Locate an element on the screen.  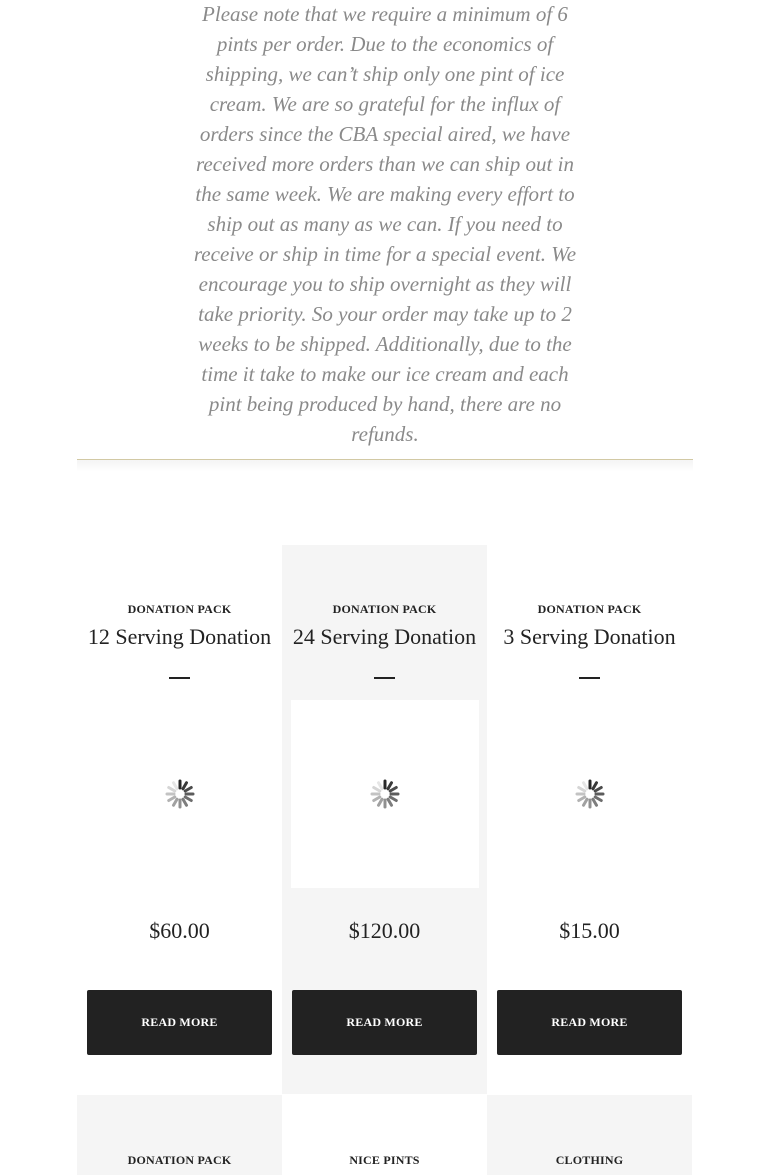
product-price: $15.00 is located at coordinates (589, 930).